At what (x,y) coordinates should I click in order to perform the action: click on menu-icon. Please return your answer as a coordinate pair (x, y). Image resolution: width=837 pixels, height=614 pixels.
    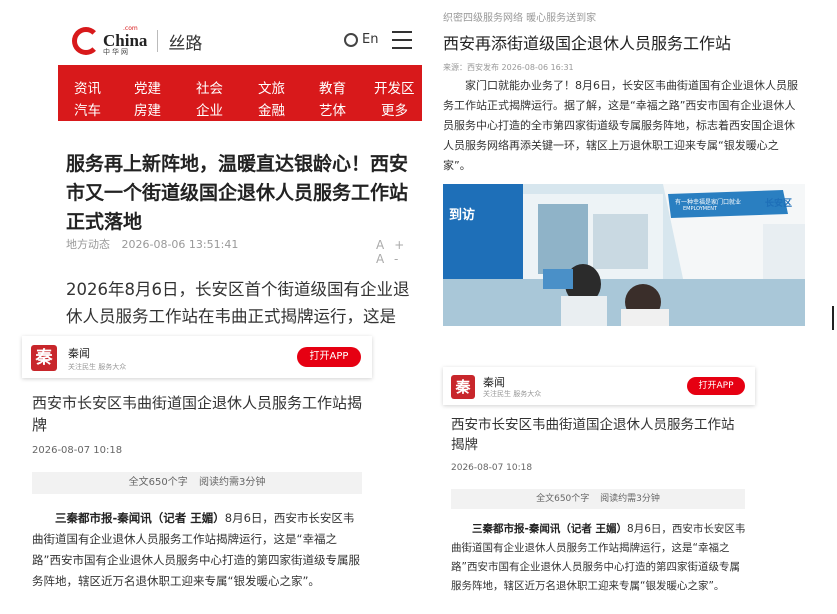
    Looking at the image, I should click on (402, 43).